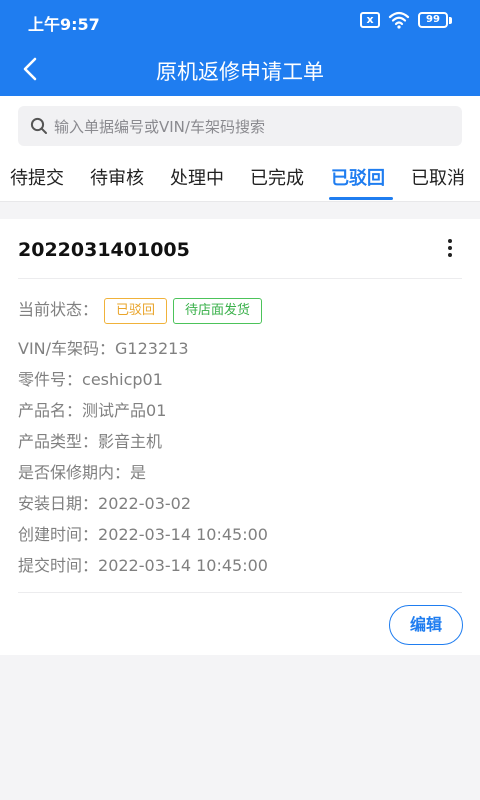 Image resolution: width=480 pixels, height=800 pixels. Describe the element at coordinates (38, 125) in the screenshot. I see `search-icon` at that location.